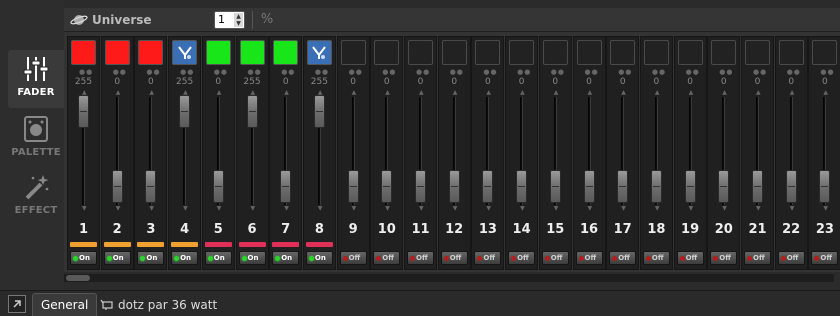 The width and height of the screenshot is (840, 316). Describe the element at coordinates (267, 20) in the screenshot. I see `percent-toggle-button: %` at that location.